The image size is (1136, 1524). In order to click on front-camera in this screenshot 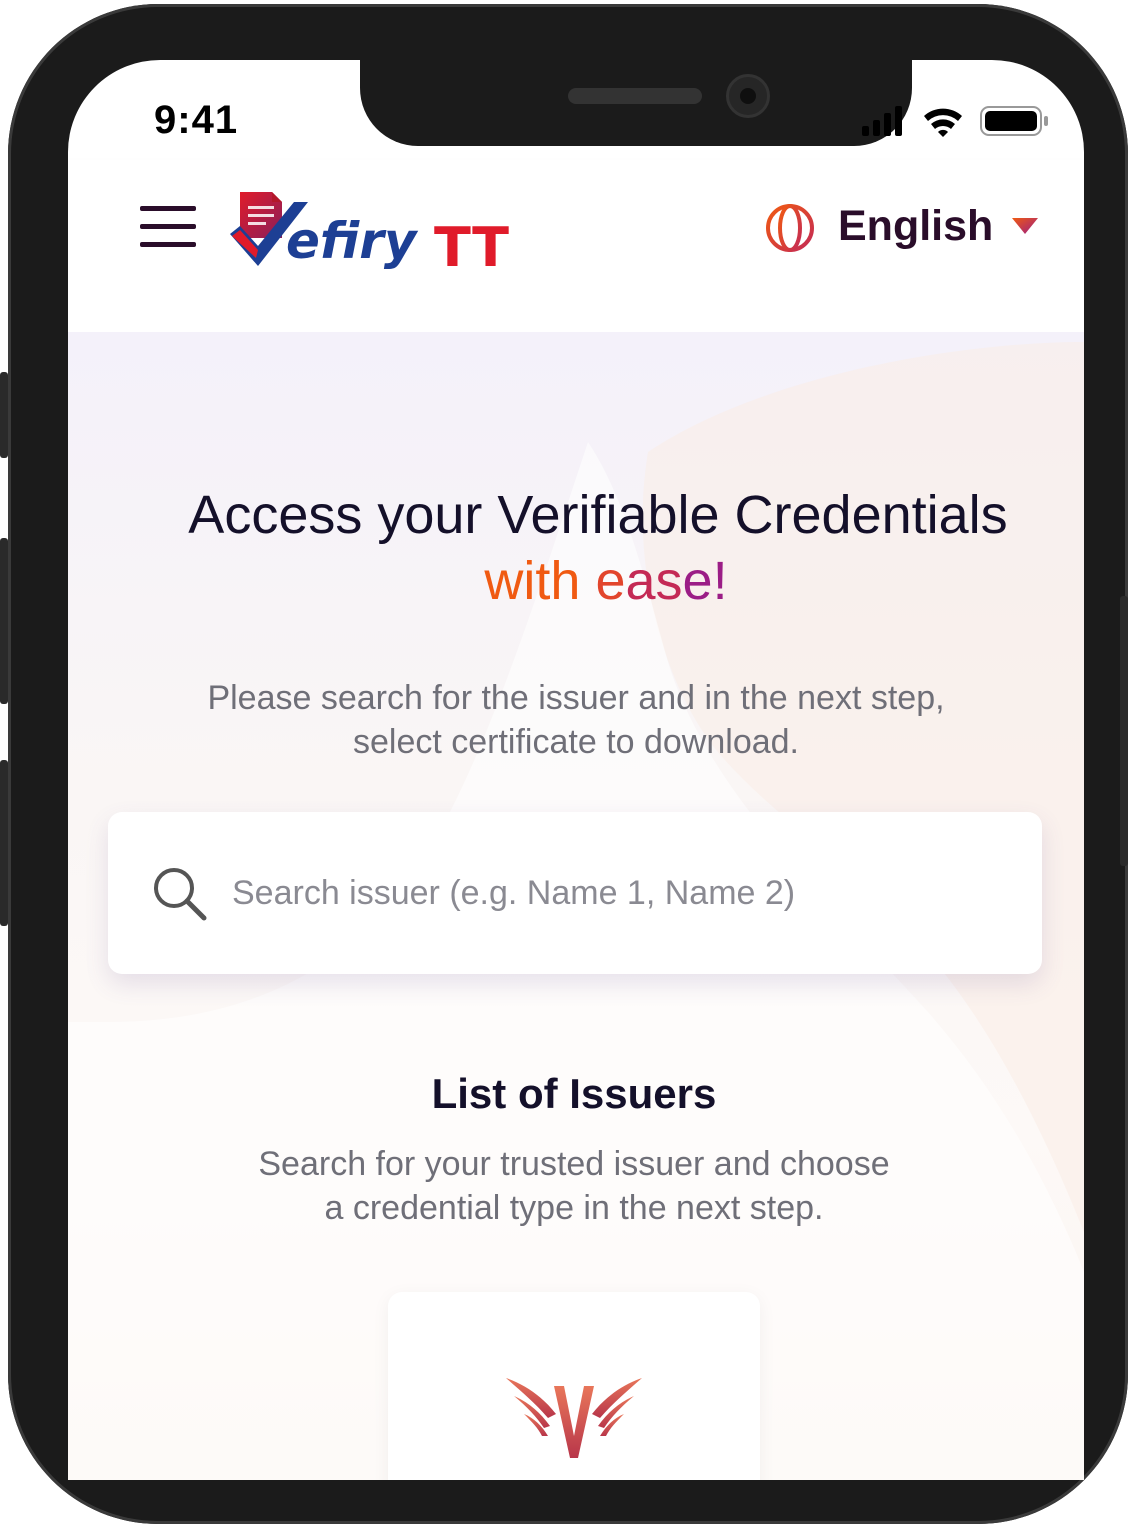, I will do `click(748, 96)`.